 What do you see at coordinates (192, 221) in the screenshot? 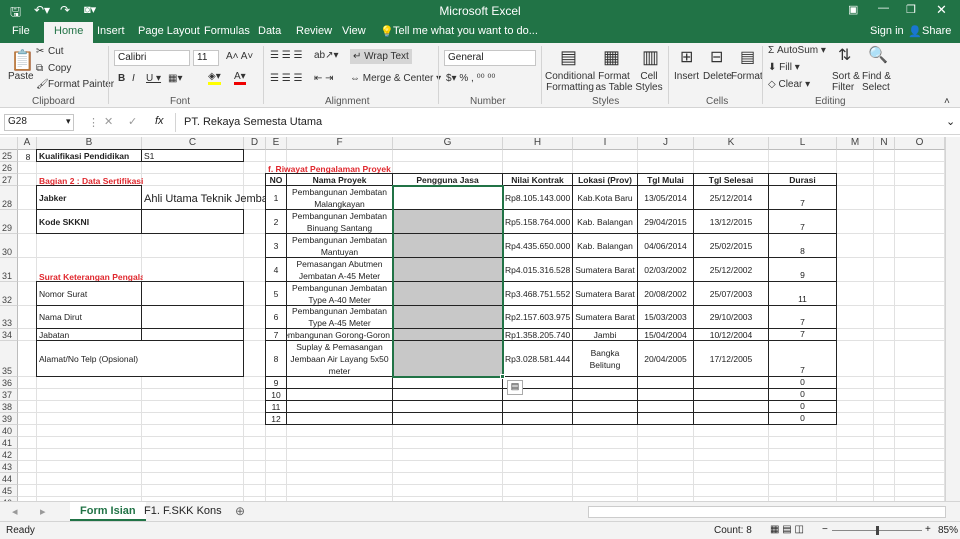
I see `cell-c29` at bounding box center [192, 221].